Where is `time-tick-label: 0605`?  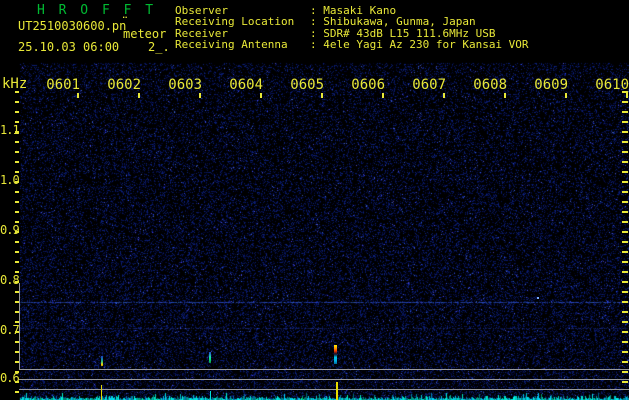 time-tick-label: 0605 is located at coordinates (307, 85).